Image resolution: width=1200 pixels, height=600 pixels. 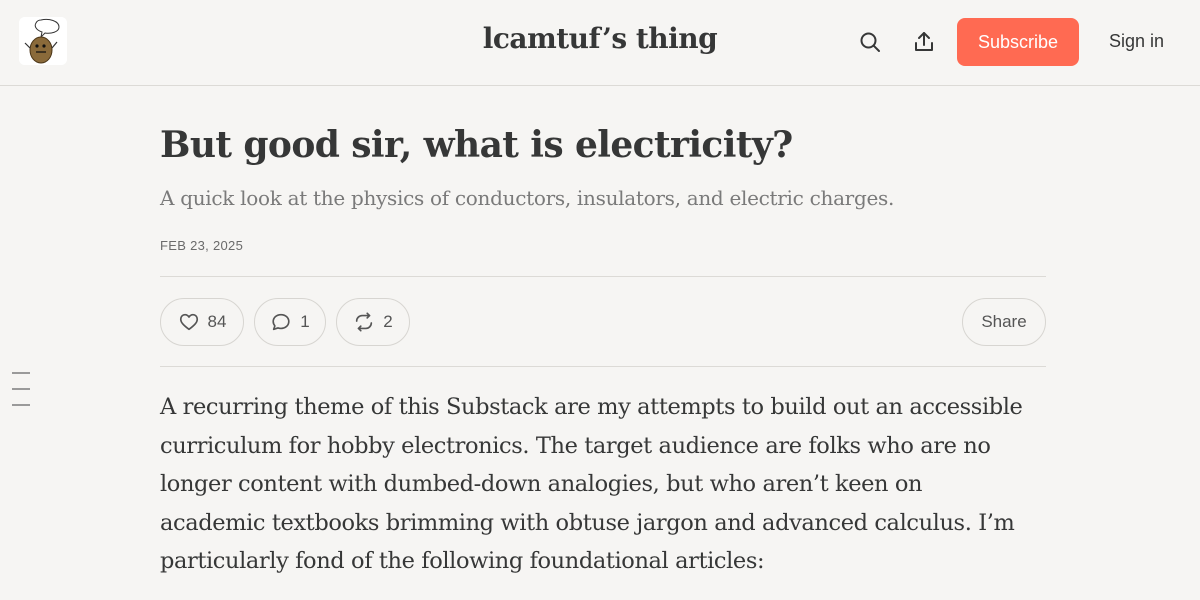 I want to click on restack-count: 2, so click(x=388, y=321).